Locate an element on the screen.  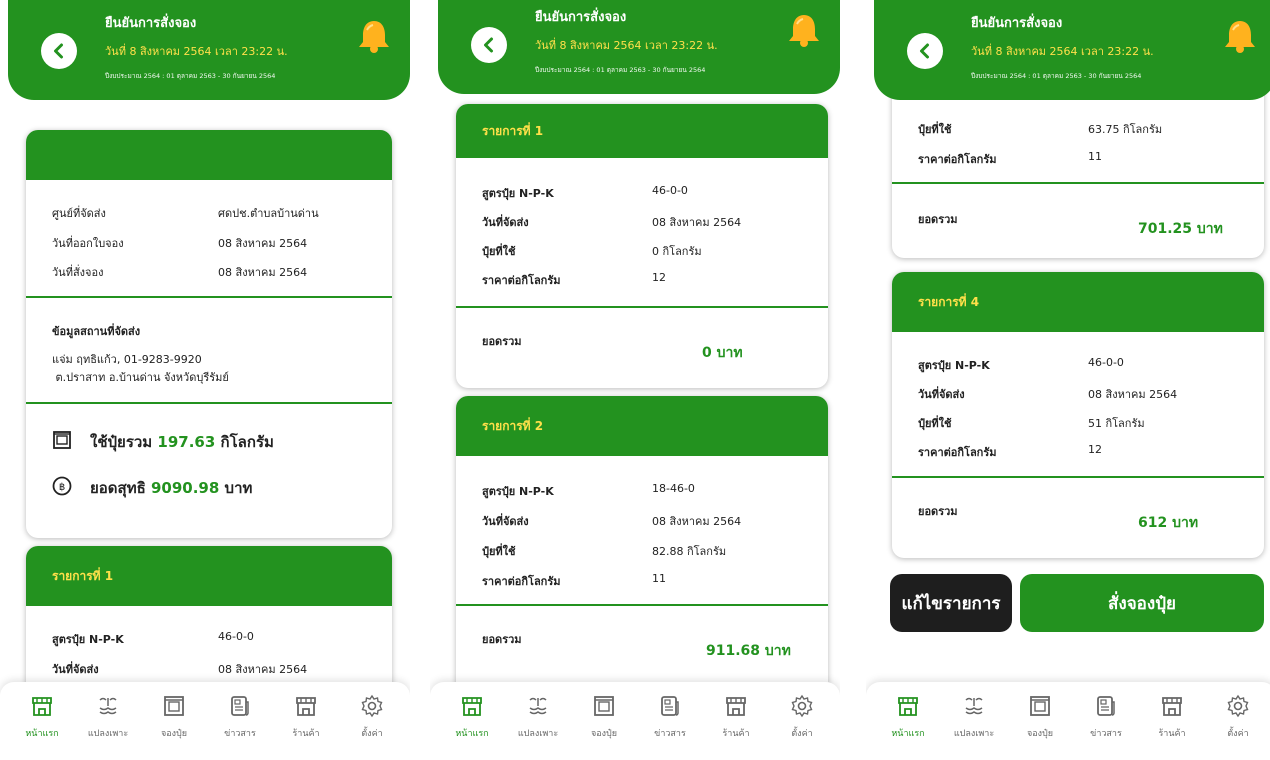
used-value: 0 กิโลกรัม is located at coordinates (677, 251).